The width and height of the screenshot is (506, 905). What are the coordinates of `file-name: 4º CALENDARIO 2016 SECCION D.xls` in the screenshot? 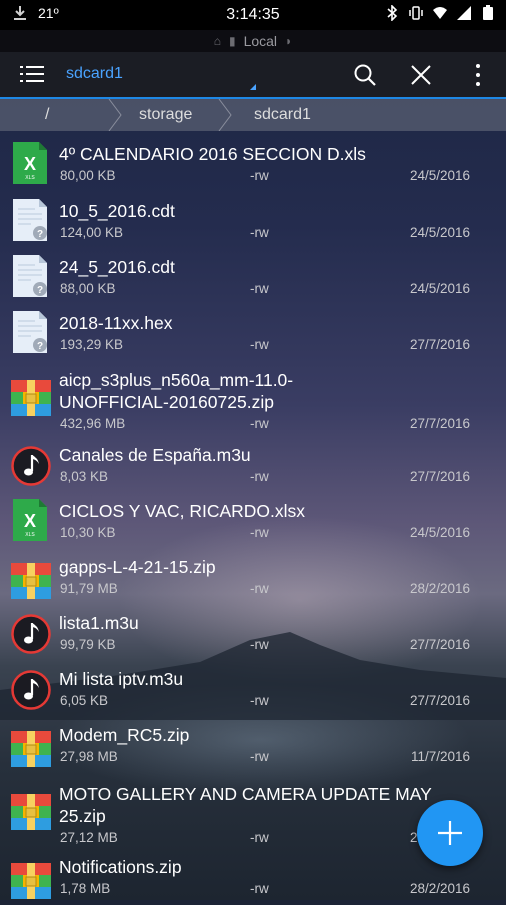 It's located at (212, 154).